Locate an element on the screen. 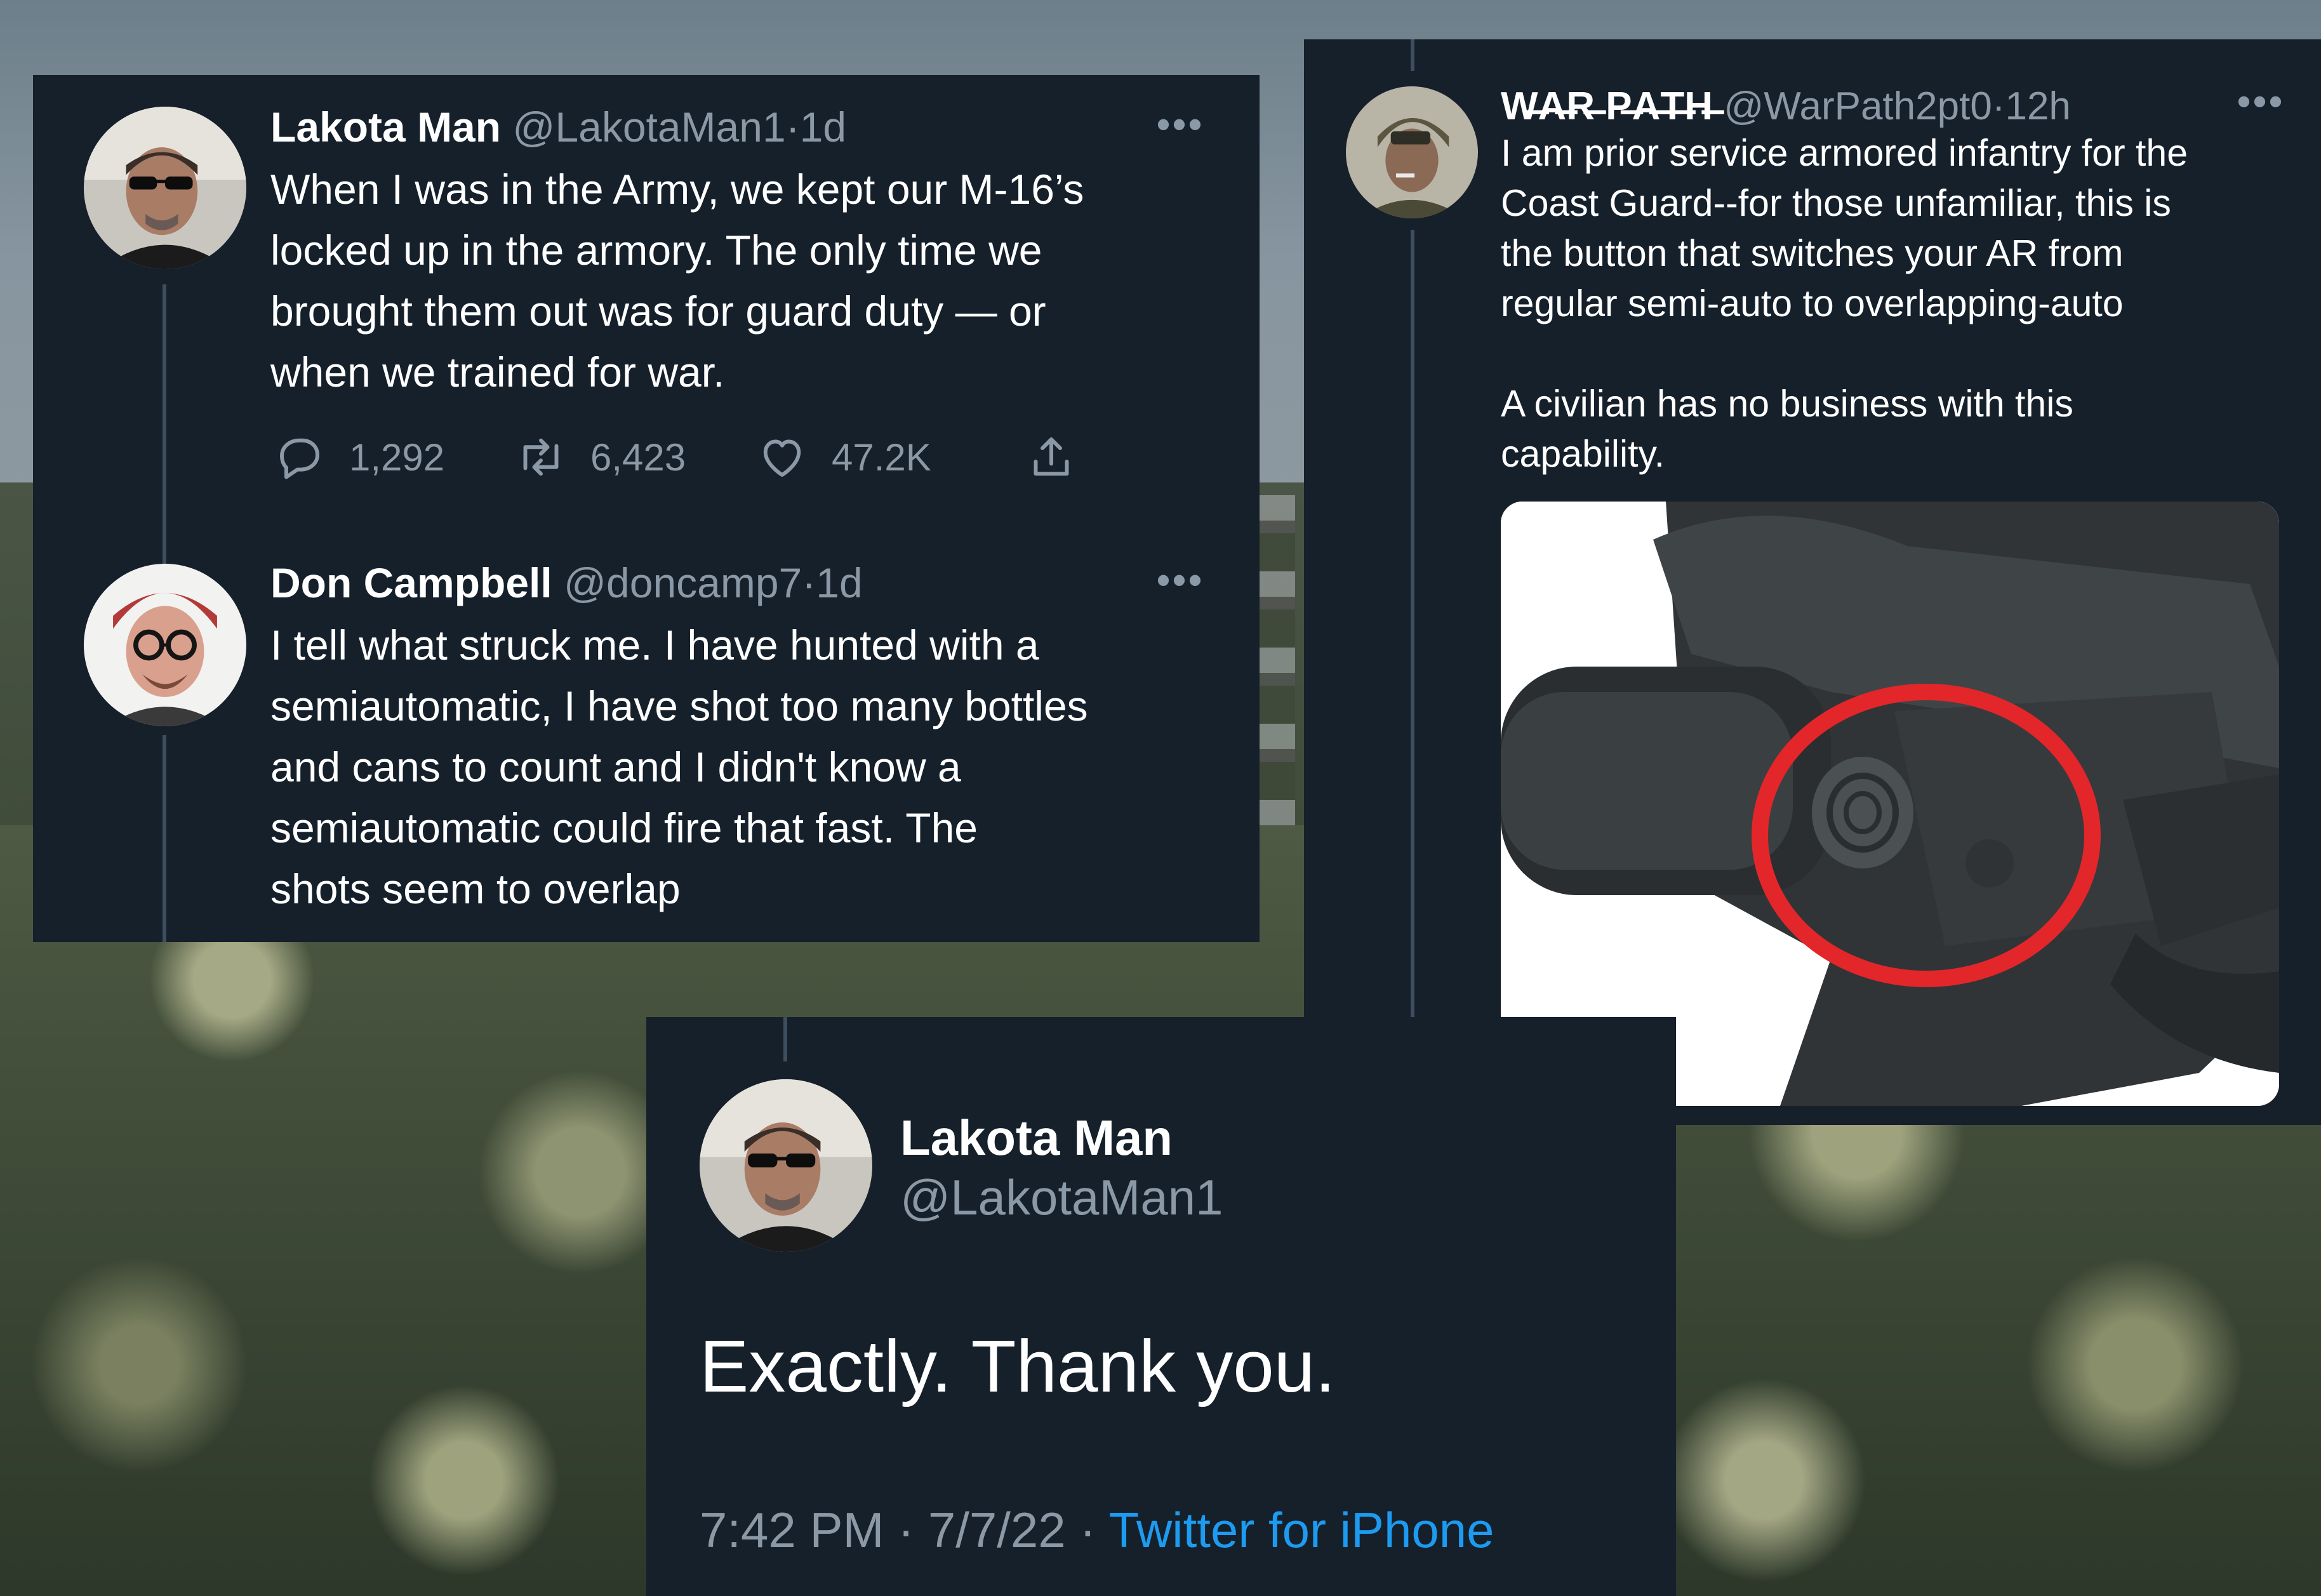 The width and height of the screenshot is (2321, 1596). reply-count: 1,292 is located at coordinates (397, 457).